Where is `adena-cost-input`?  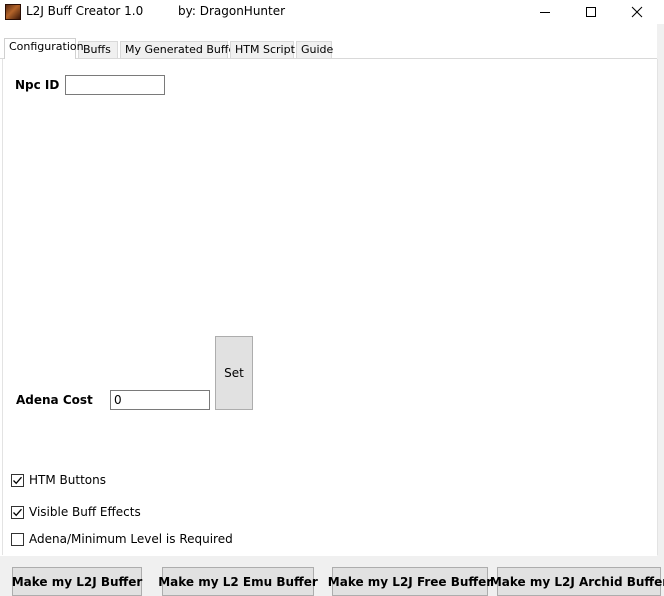 adena-cost-input is located at coordinates (160, 400).